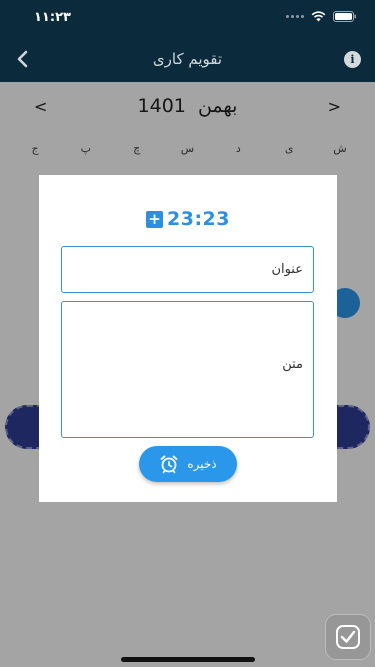 The height and width of the screenshot is (667, 375). What do you see at coordinates (52, 17) in the screenshot?
I see `status-time: ١١:٢٣` at bounding box center [52, 17].